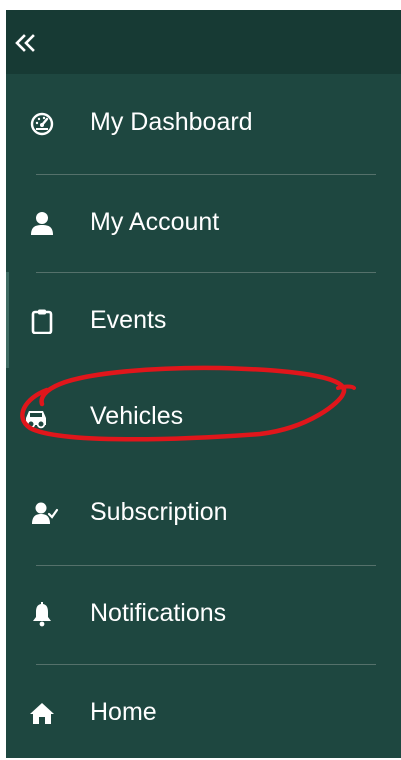 Image resolution: width=401 pixels, height=760 pixels. Describe the element at coordinates (33, 417) in the screenshot. I see `car-icon` at that location.